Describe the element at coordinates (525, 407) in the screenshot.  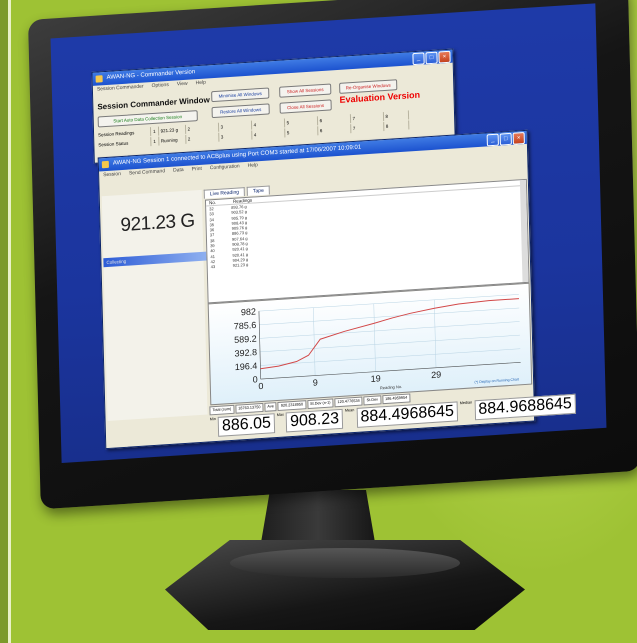
I see `stat-value: 884.9688645` at that location.